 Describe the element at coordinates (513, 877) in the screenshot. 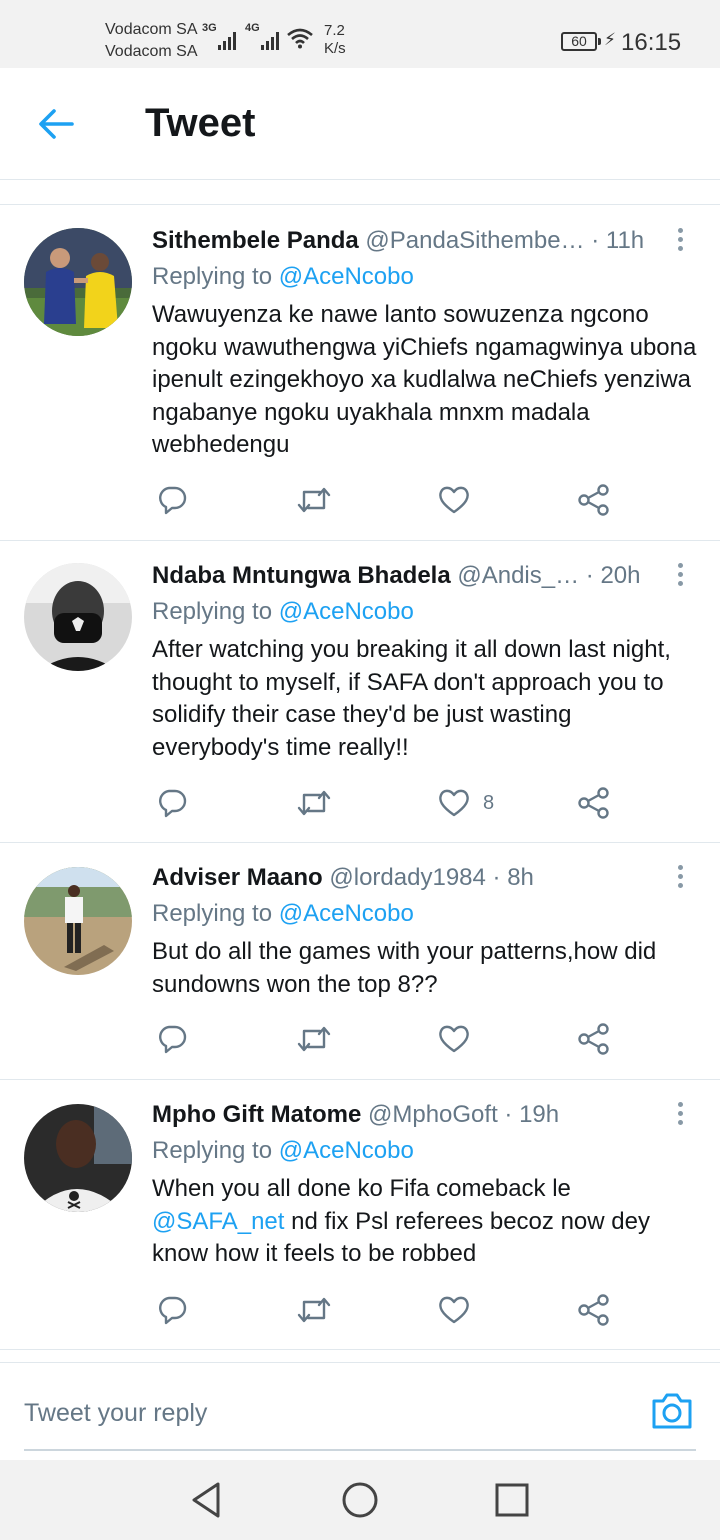

I see `tweet-time: · 8h` at that location.